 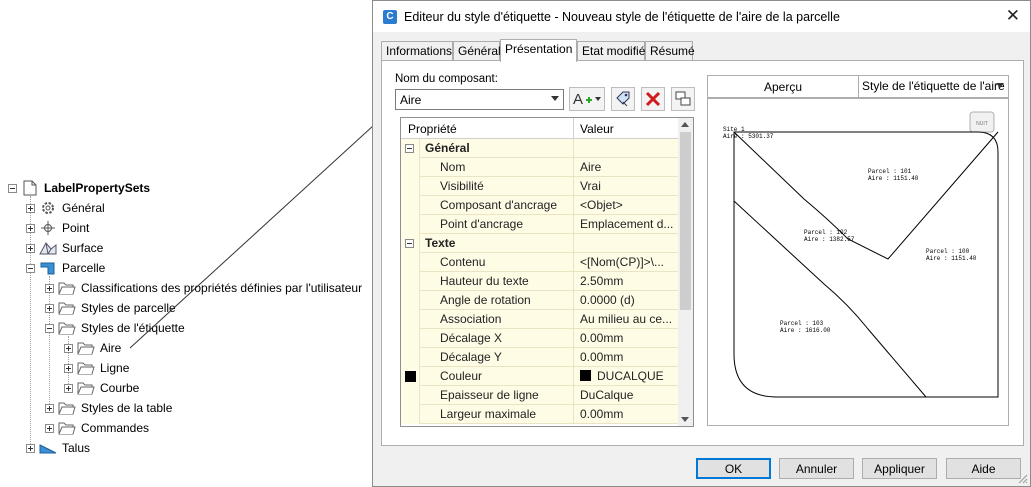 I want to click on property-value: DUCALQUE, so click(x=626, y=376).